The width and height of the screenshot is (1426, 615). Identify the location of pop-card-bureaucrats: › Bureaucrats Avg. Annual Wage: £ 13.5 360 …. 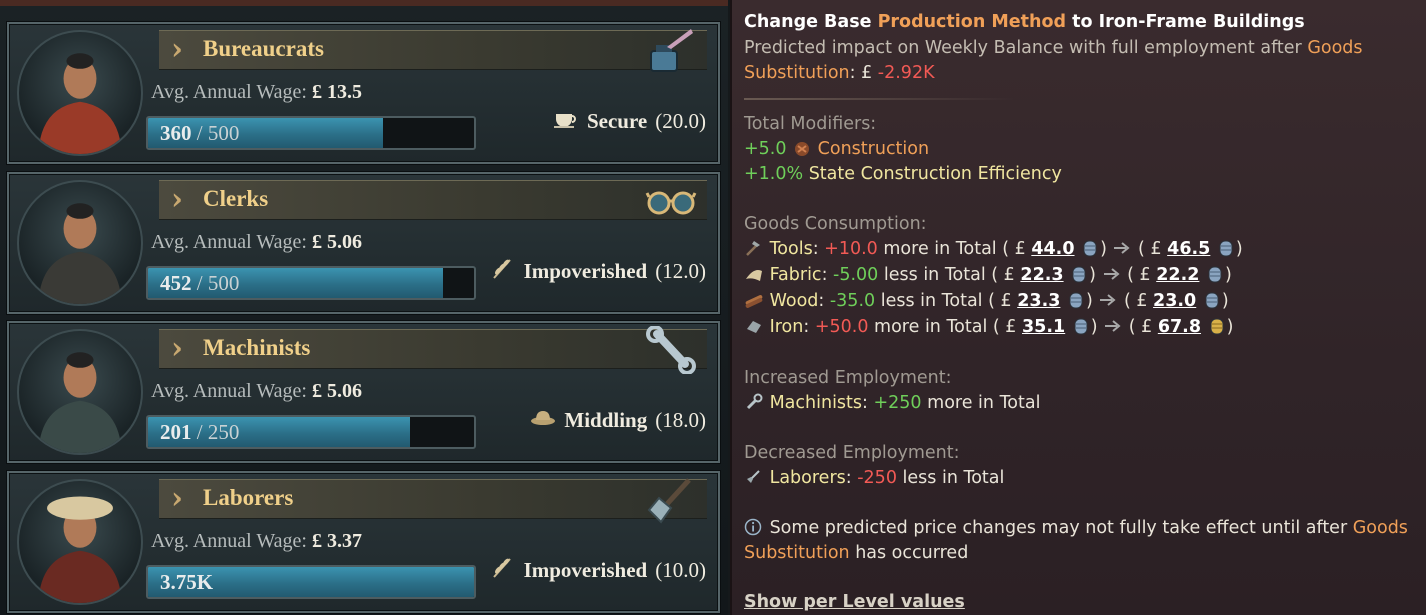
(363, 93).